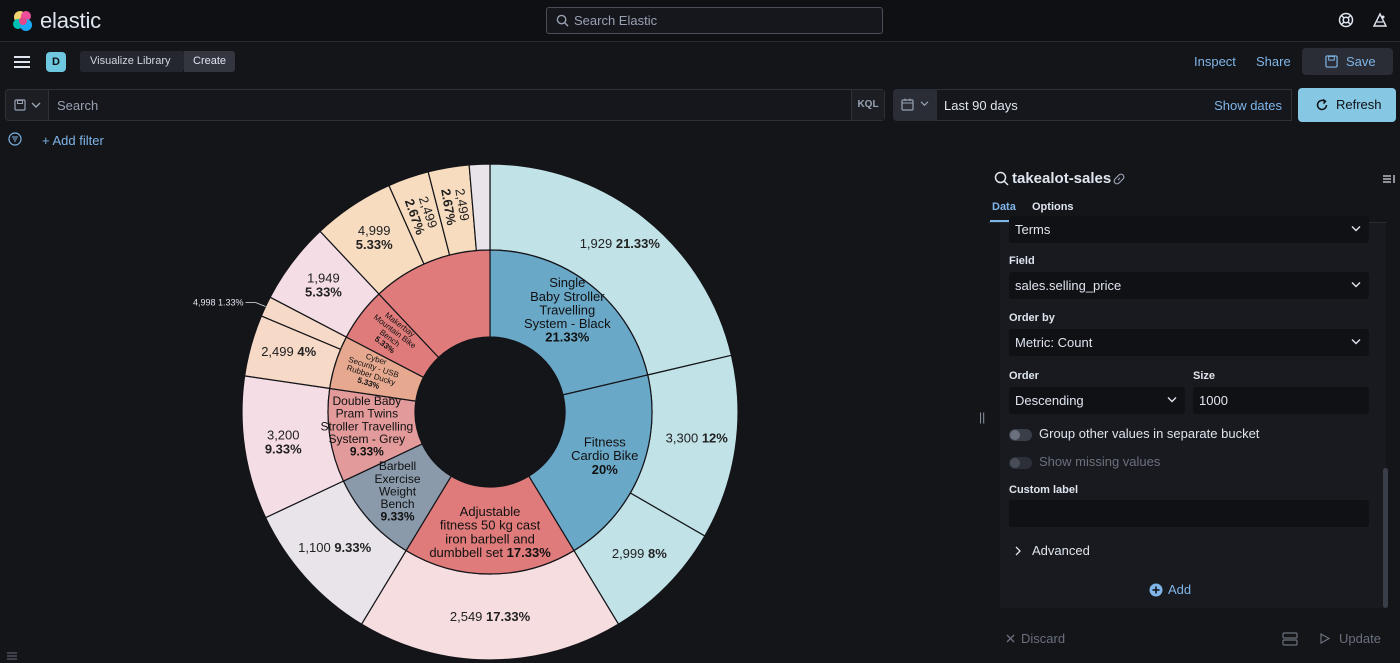  I want to click on leader-line, so click(255, 304).